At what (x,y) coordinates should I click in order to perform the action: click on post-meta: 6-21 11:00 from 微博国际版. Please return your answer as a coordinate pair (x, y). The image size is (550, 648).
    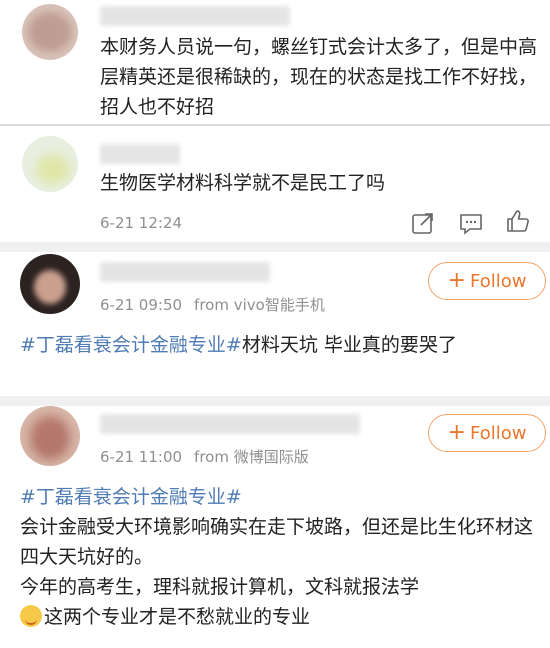
    Looking at the image, I should click on (204, 456).